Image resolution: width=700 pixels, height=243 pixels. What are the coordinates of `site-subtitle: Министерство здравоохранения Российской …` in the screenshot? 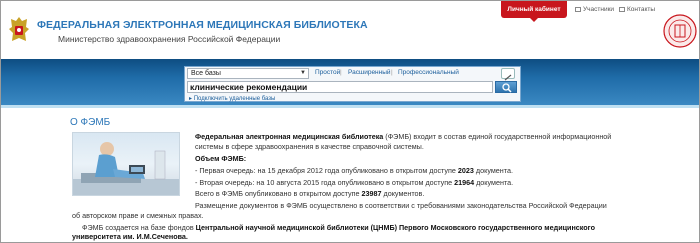 It's located at (169, 39).